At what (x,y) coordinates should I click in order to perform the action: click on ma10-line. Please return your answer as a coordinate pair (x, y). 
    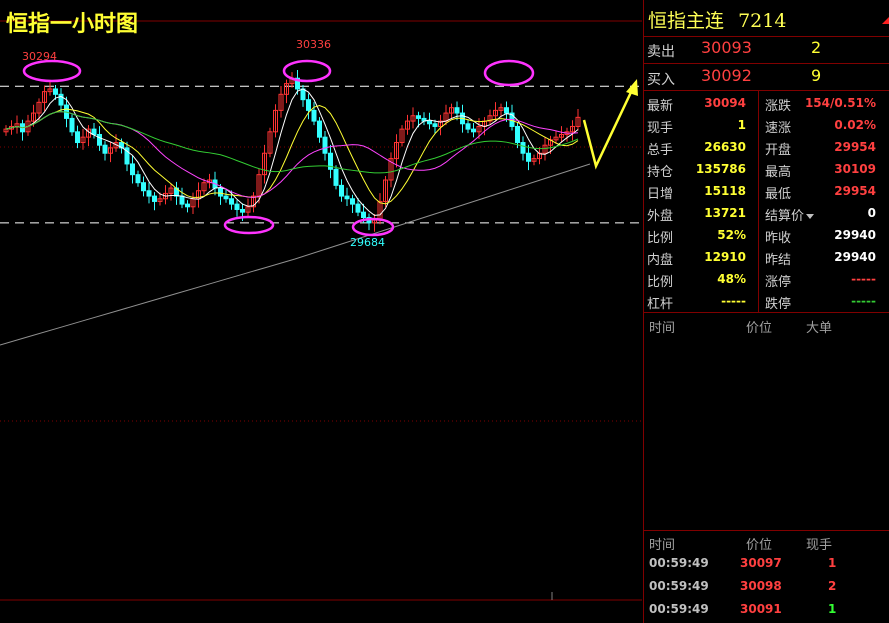
    Looking at the image, I should click on (292, 155).